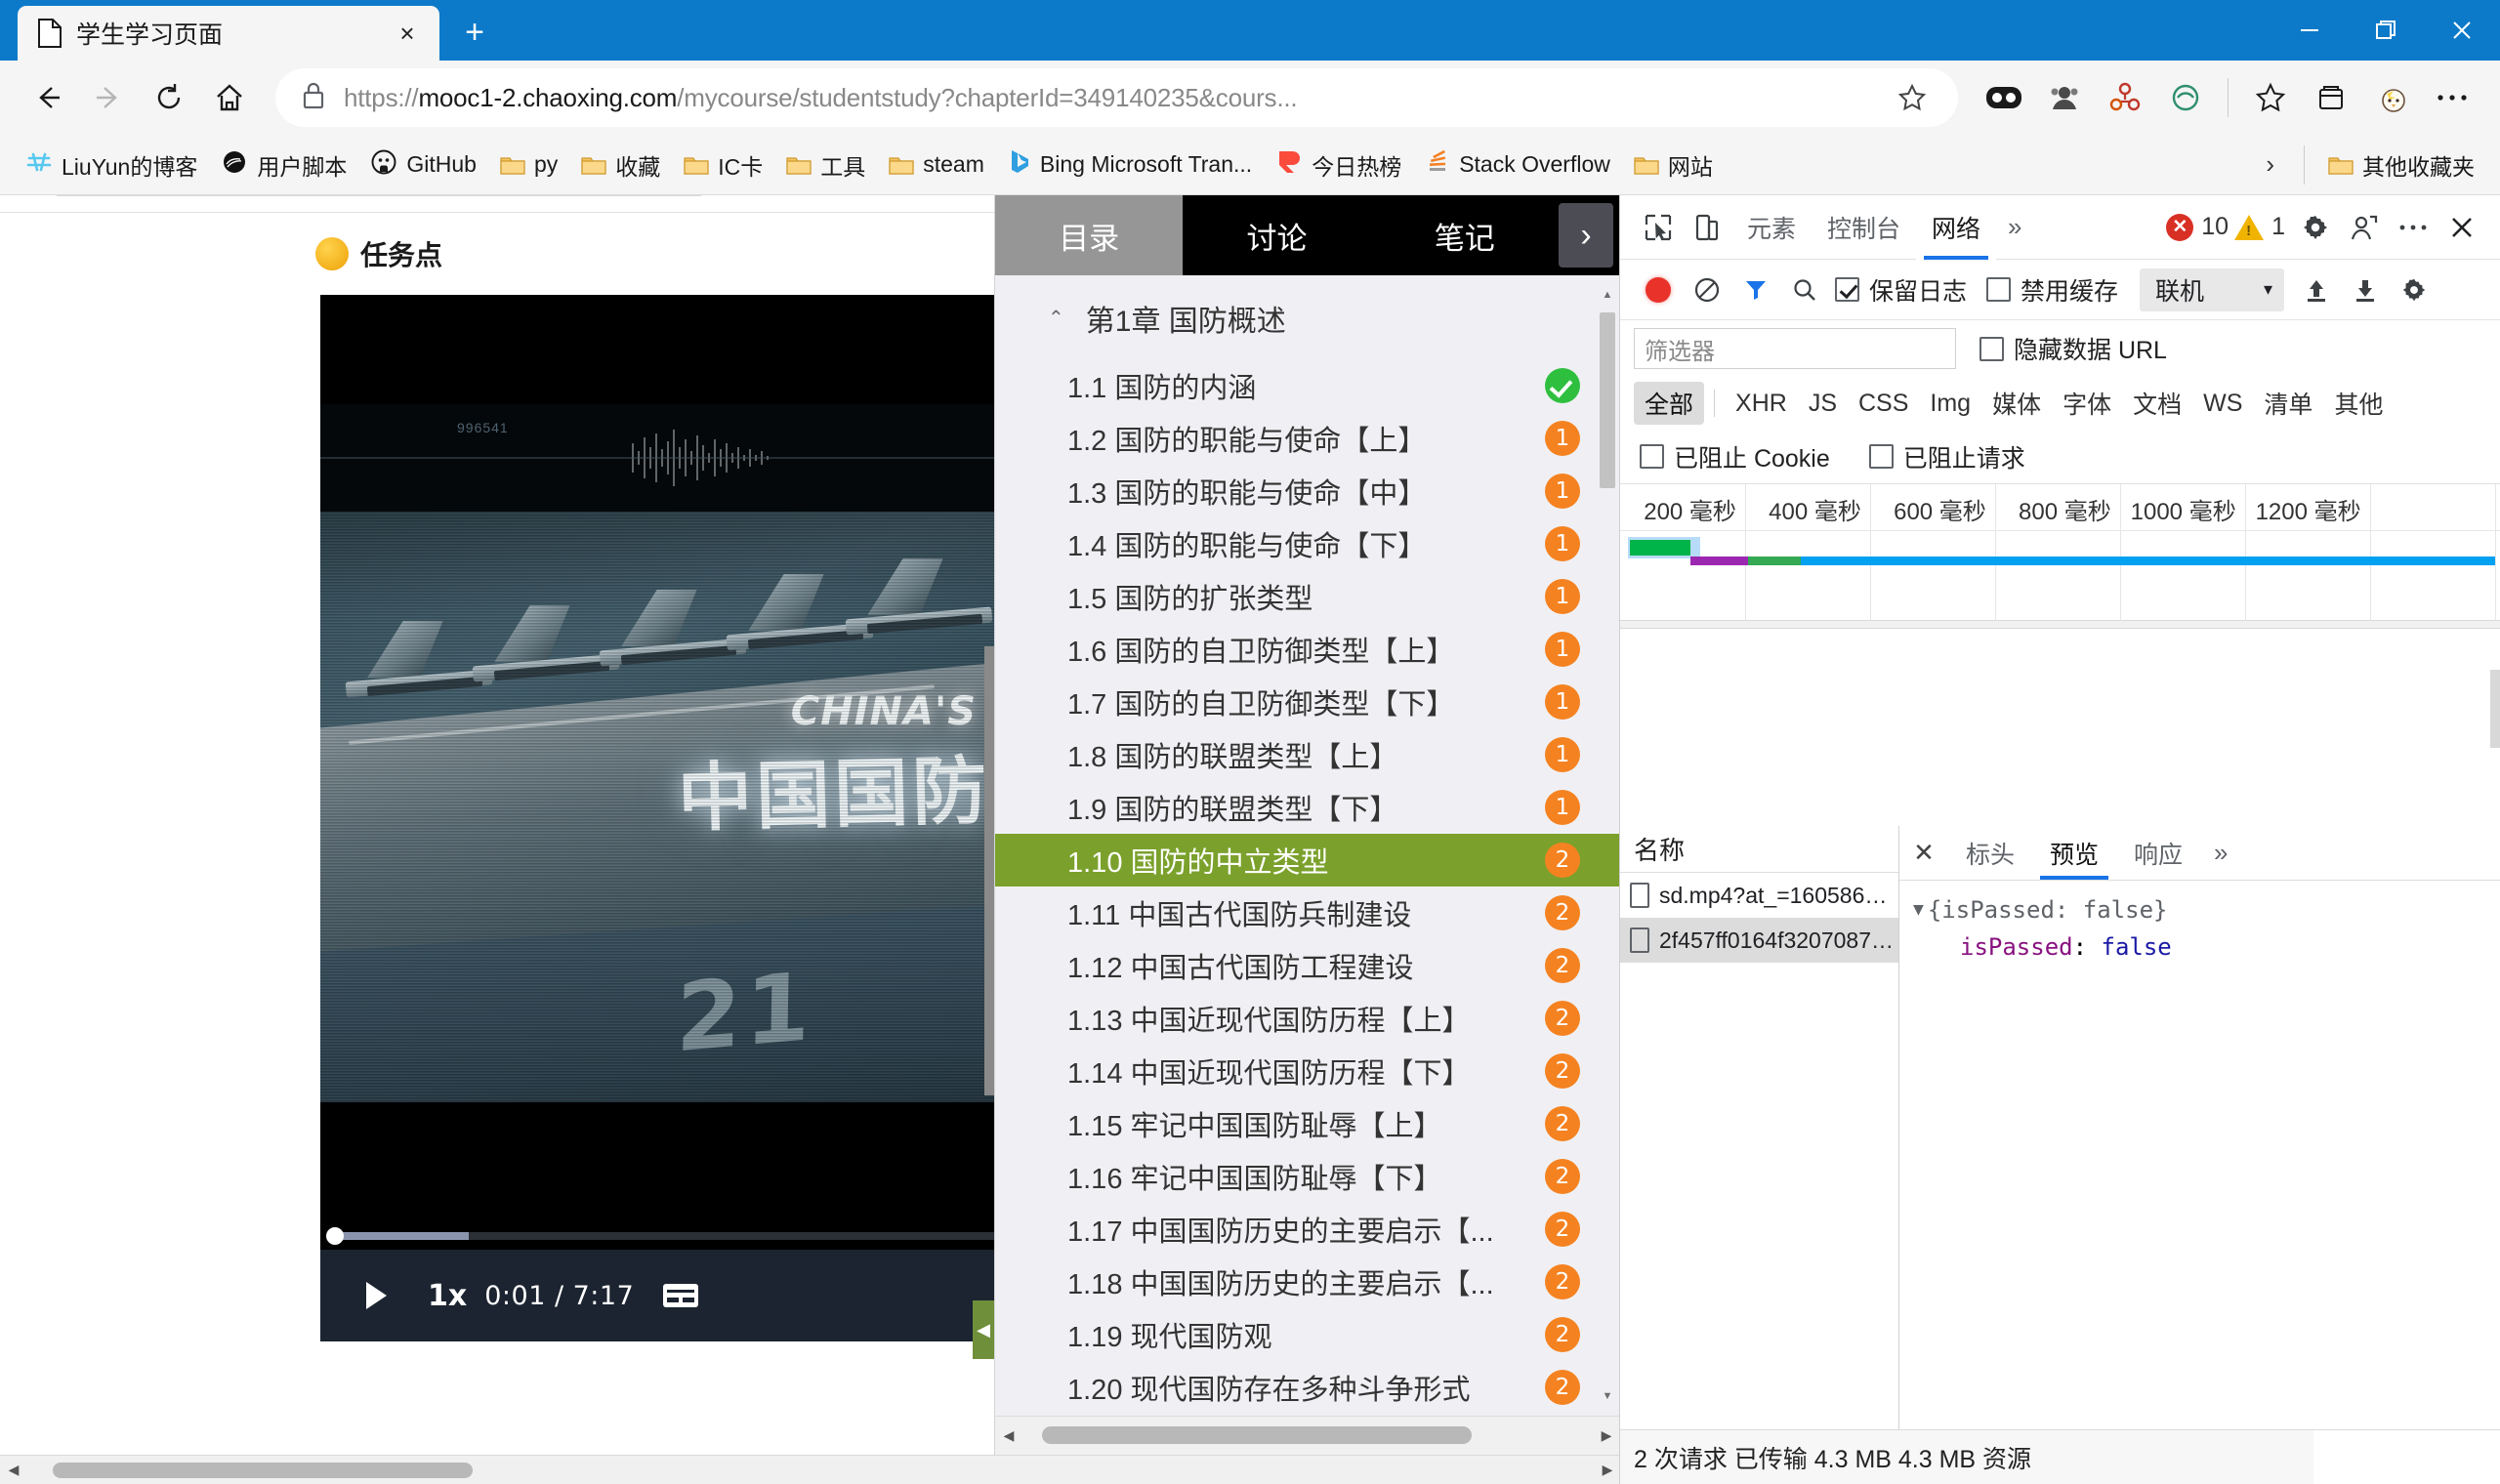  Describe the element at coordinates (228, 34) in the screenshot. I see `browser-tab: 学生学习页面 ×` at that location.